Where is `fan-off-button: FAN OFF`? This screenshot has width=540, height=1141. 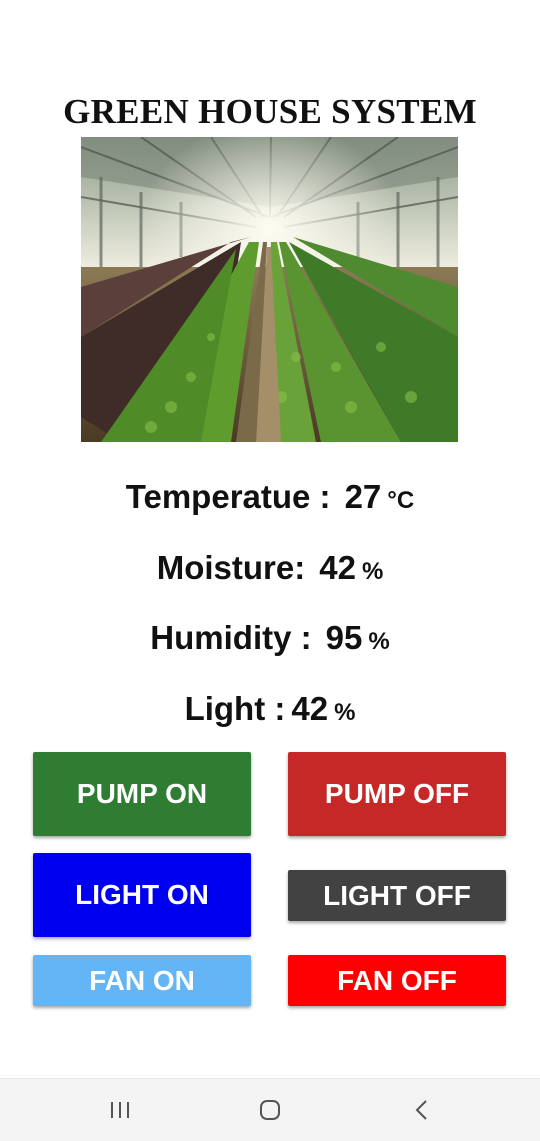 fan-off-button: FAN OFF is located at coordinates (397, 980).